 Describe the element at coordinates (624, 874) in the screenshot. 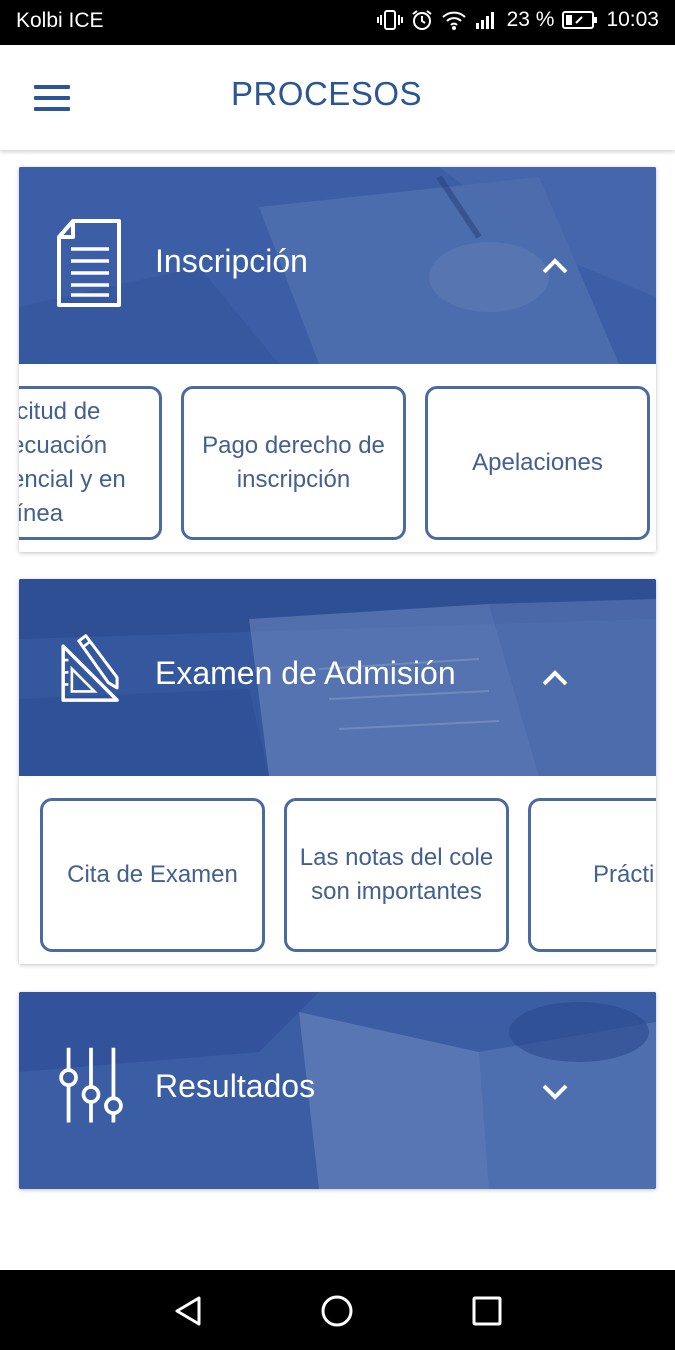

I see `tile-label: Prácti` at that location.